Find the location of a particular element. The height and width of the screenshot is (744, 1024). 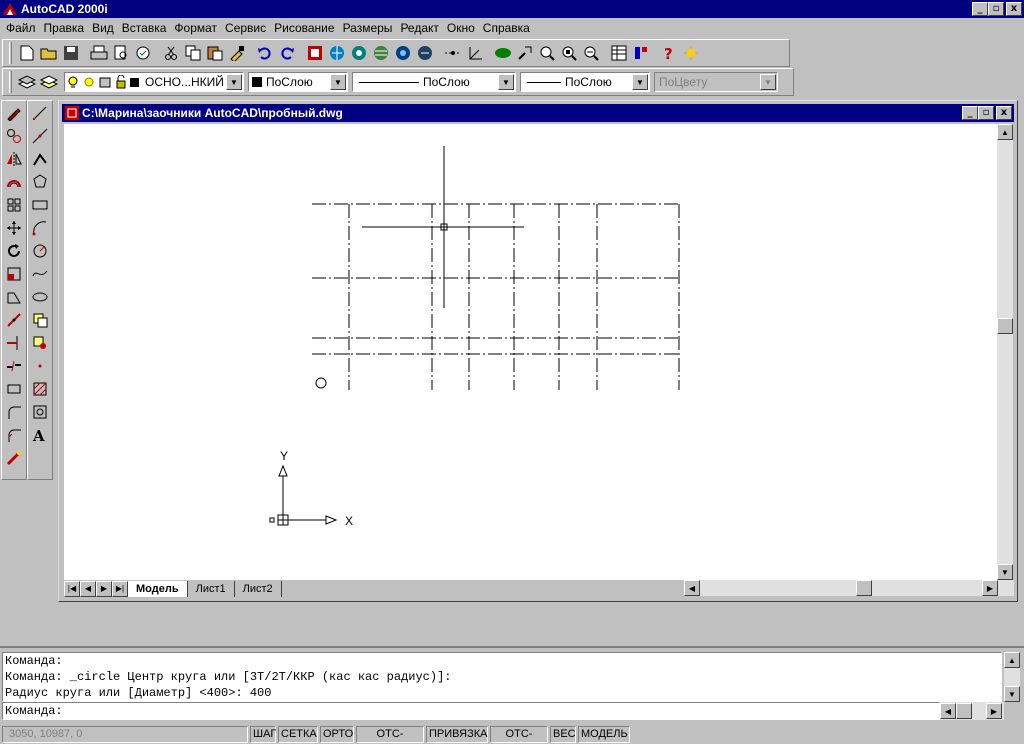

spline-icon is located at coordinates (40, 273).